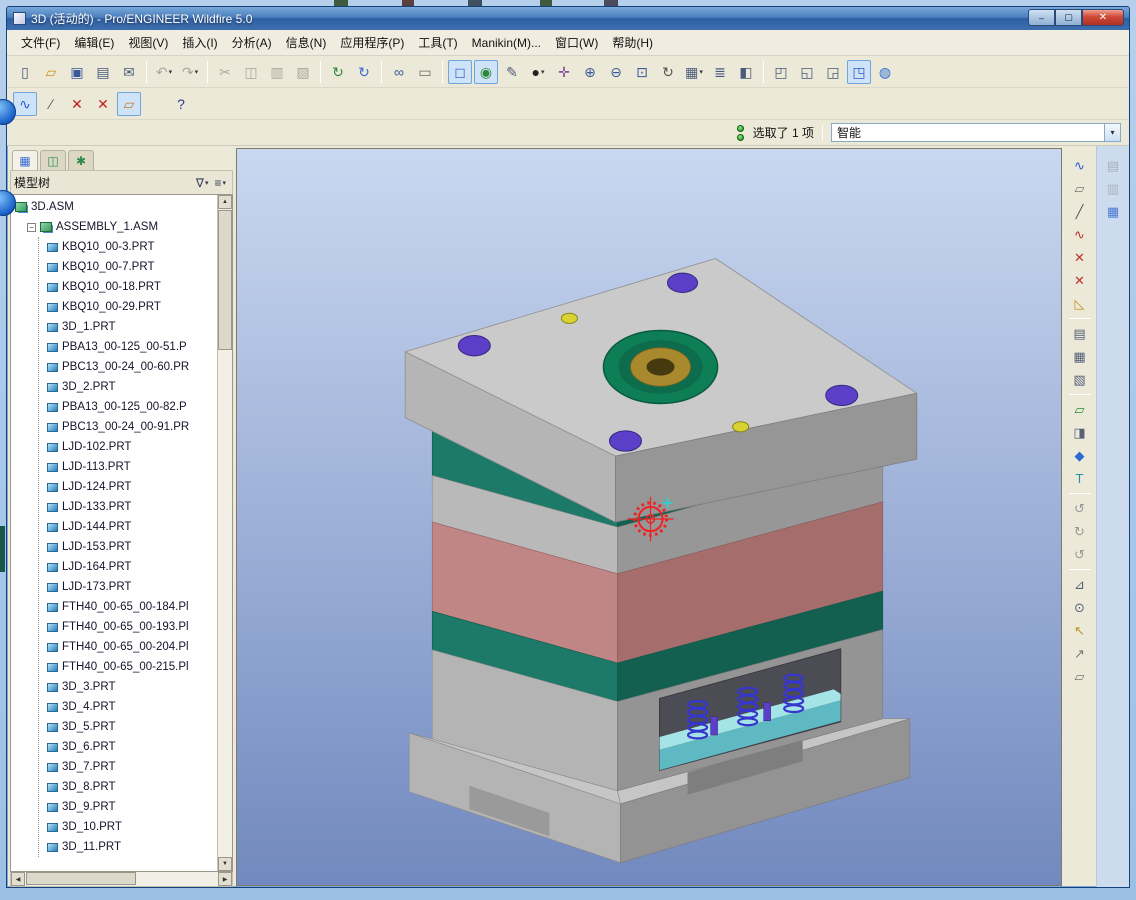  Describe the element at coordinates (781, 72) in the screenshot. I see `window-tile-button: ◰` at that location.